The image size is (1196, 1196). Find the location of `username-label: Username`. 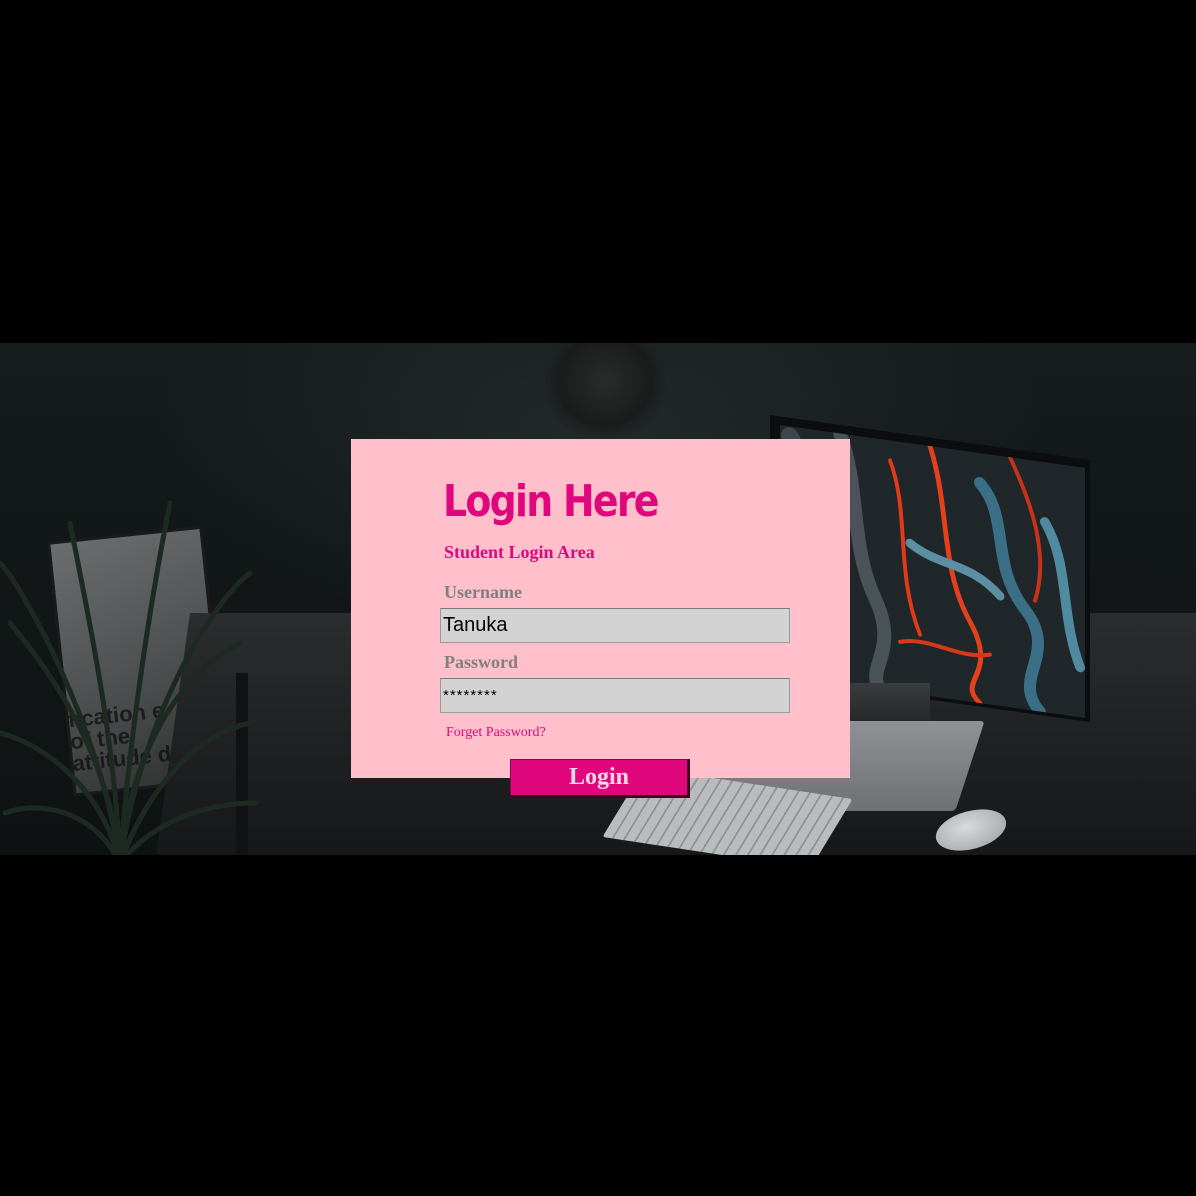

username-label: Username is located at coordinates (483, 592).